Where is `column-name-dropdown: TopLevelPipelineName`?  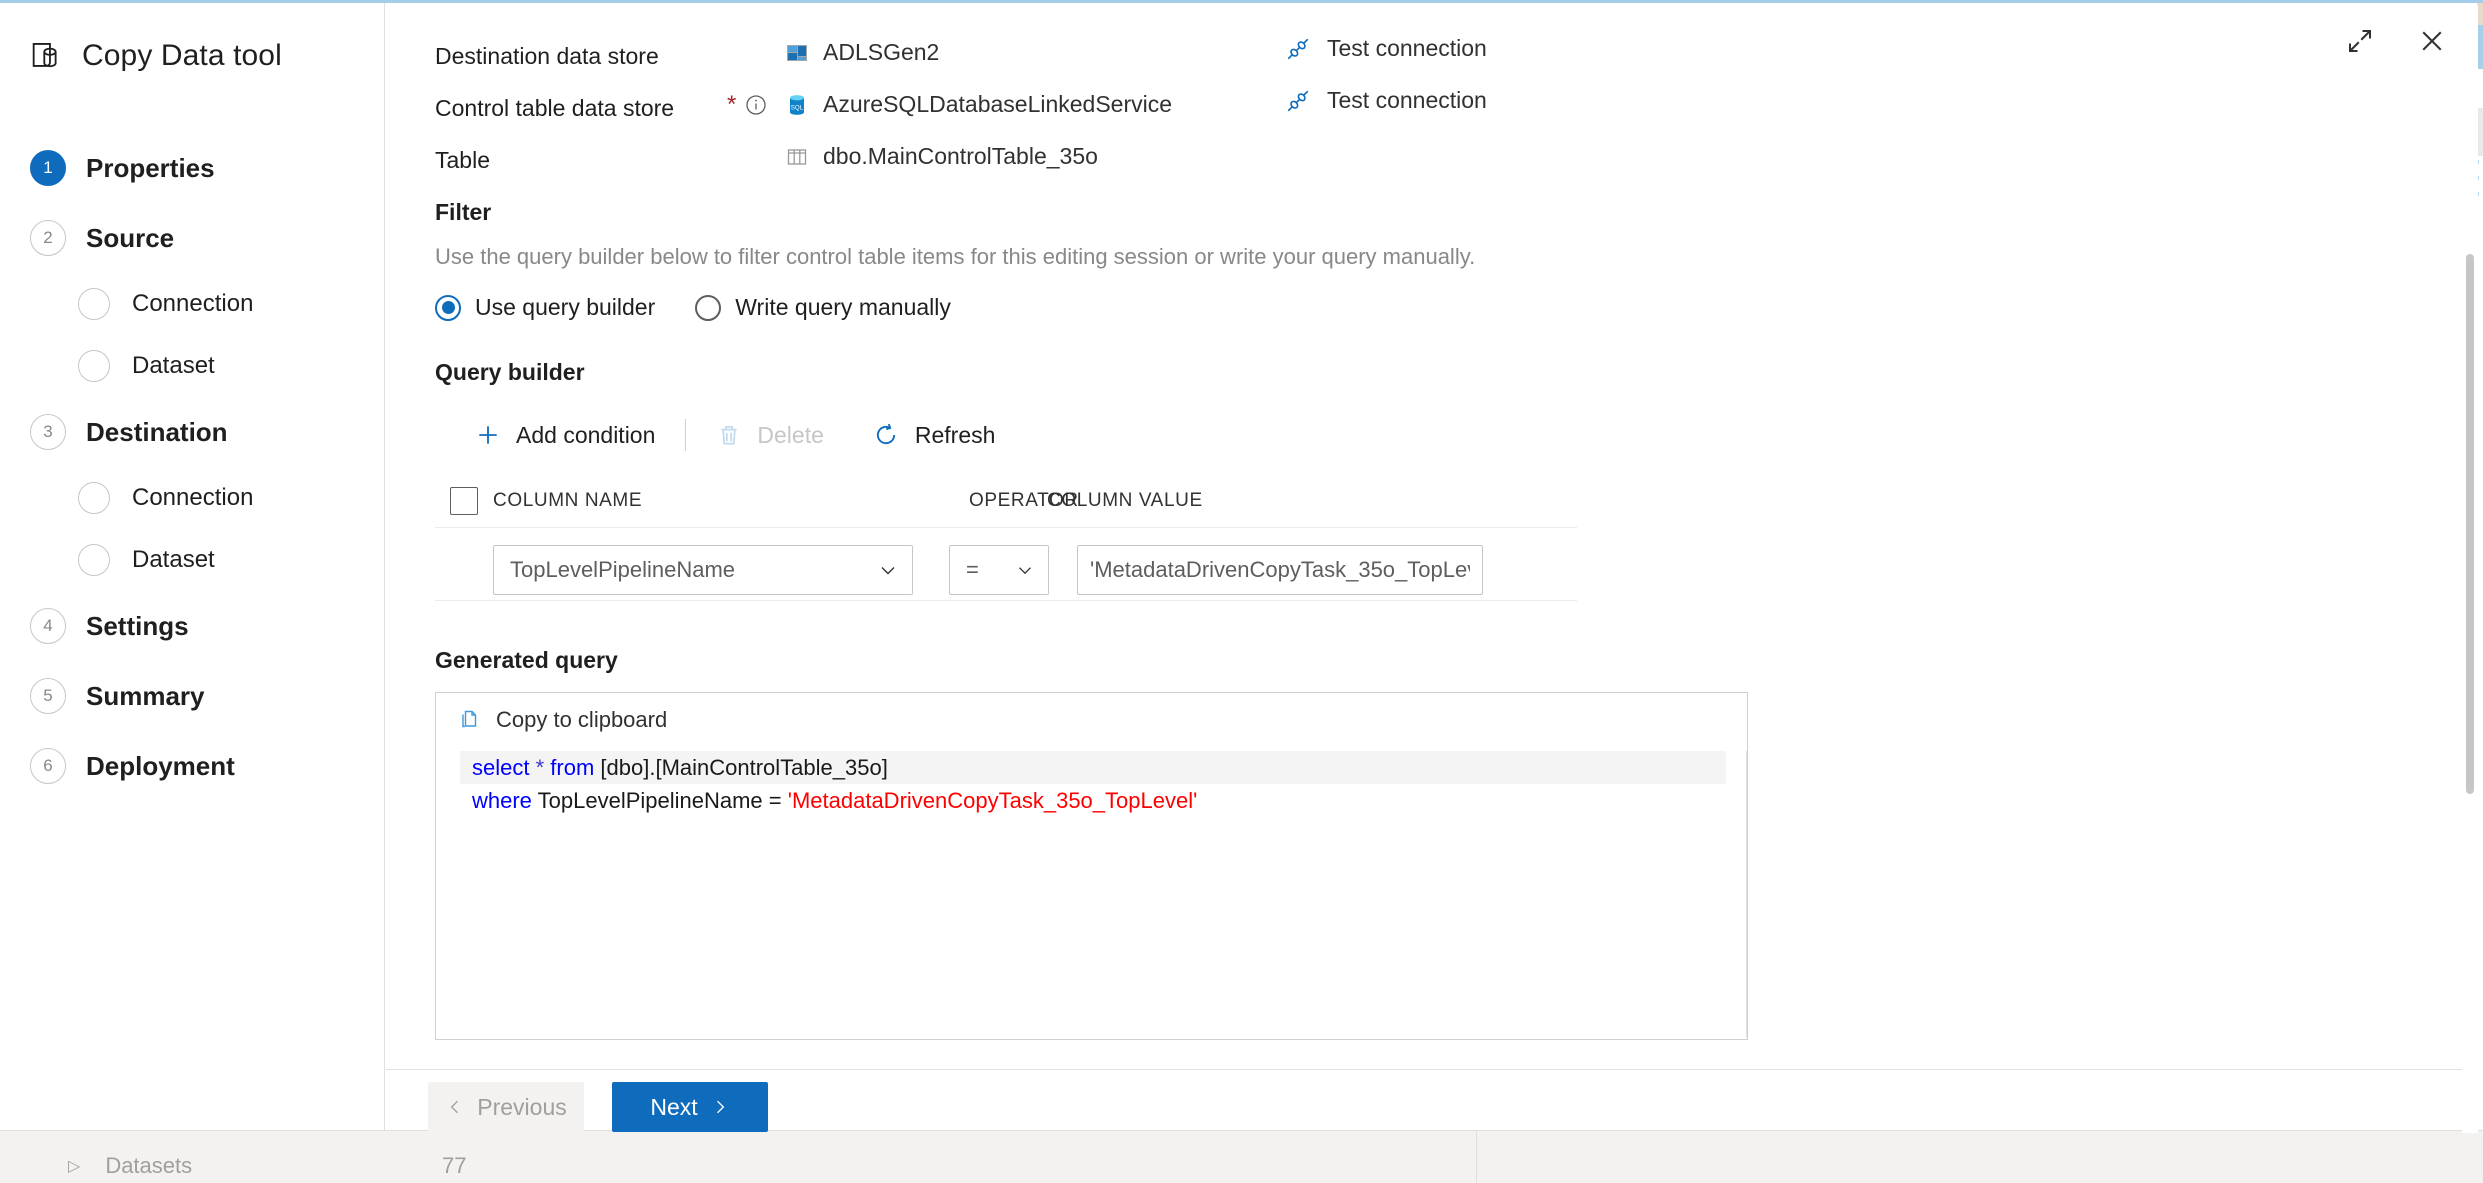 column-name-dropdown: TopLevelPipelineName is located at coordinates (703, 570).